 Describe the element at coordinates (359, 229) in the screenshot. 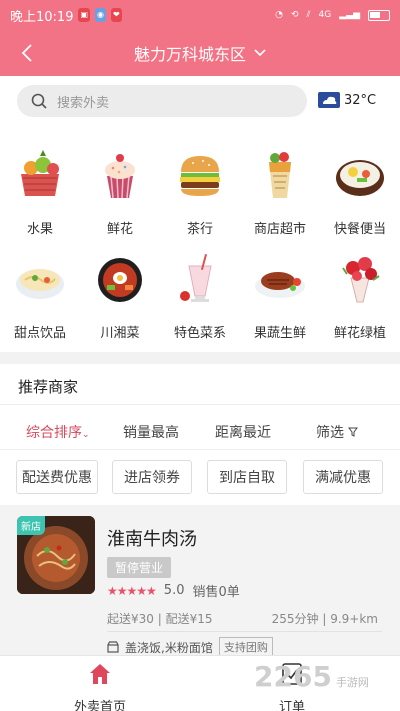

I see `category-label: 快餐便当` at that location.